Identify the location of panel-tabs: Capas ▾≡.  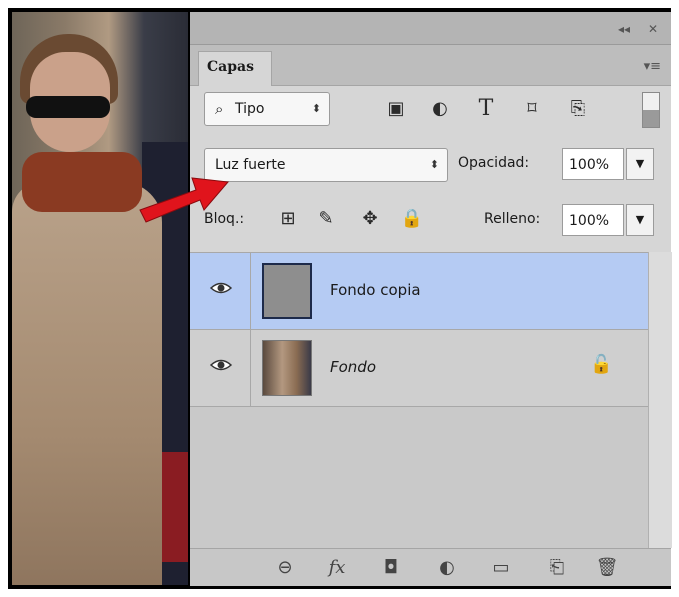
(430, 65).